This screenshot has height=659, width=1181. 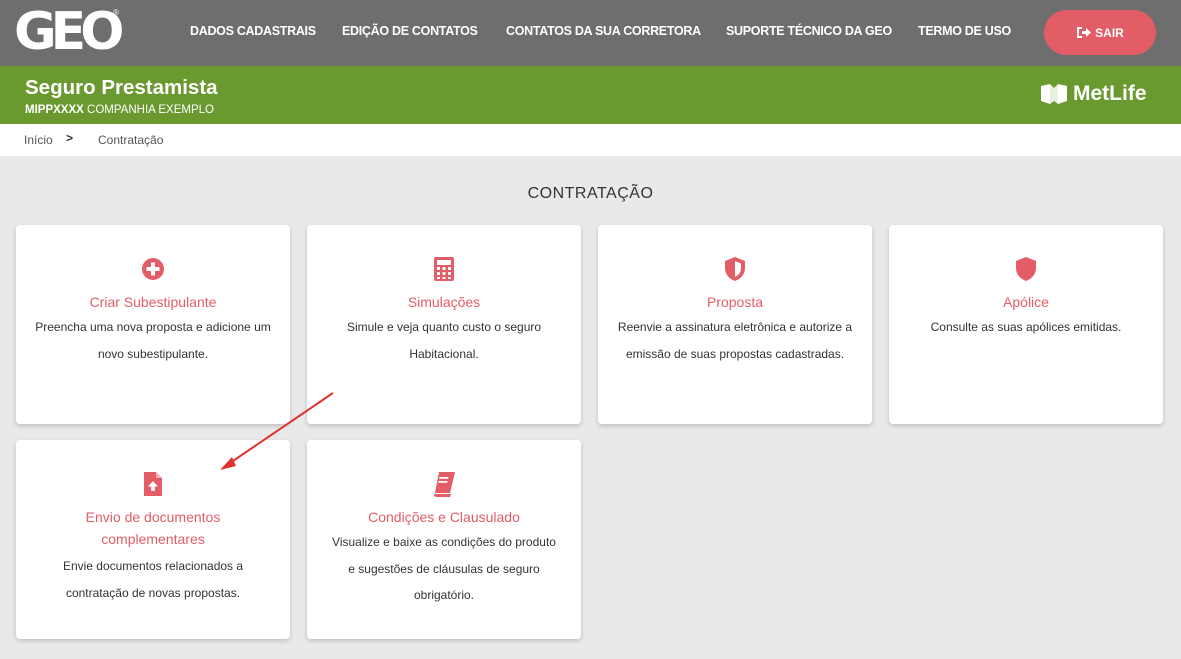 What do you see at coordinates (1110, 93) in the screenshot?
I see `metlife-wordmark: MetLife` at bounding box center [1110, 93].